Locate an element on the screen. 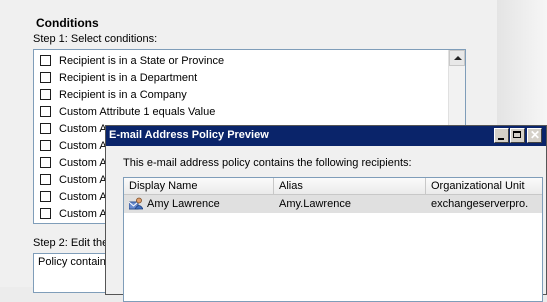 This screenshot has height=302, width=547. dialog-titlebar: E-mail Address Policy Preview ✕ is located at coordinates (326, 136).